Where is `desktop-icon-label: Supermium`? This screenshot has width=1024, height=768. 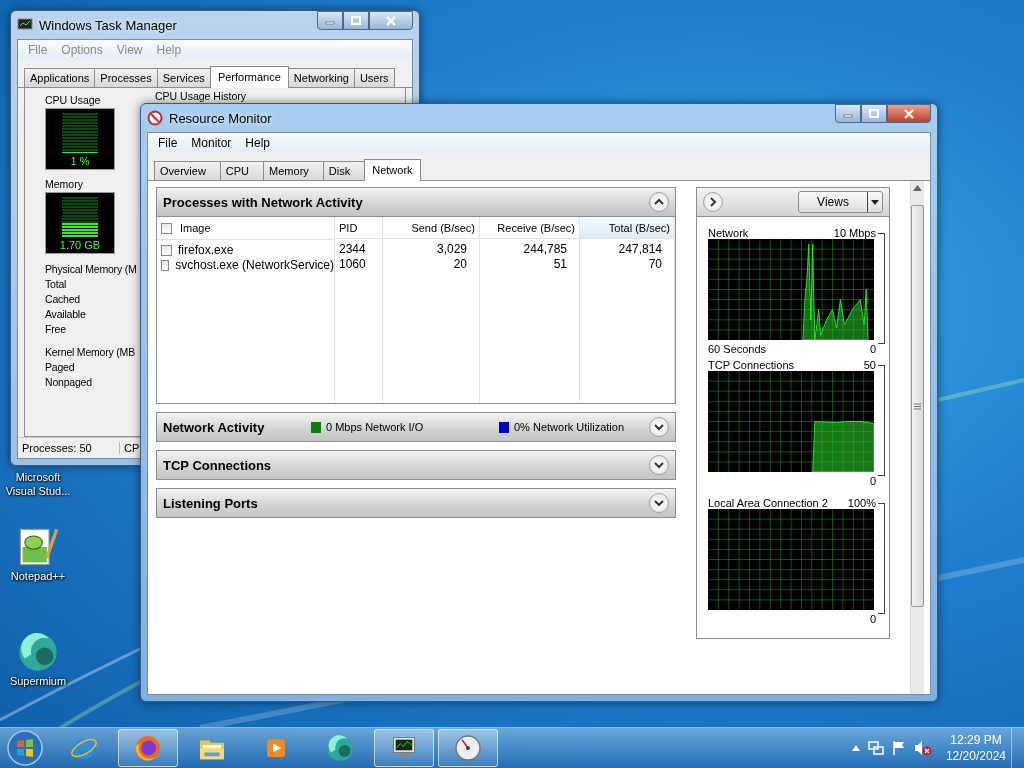
desktop-icon-label: Supermium is located at coordinates (38, 681).